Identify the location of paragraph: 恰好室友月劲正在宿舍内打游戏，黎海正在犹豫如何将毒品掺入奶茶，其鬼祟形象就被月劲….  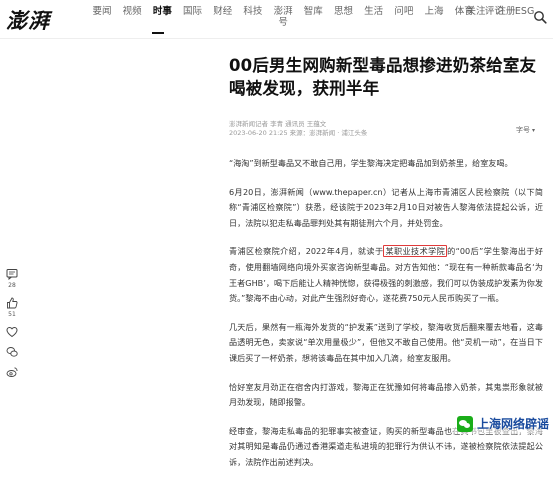
(386, 394).